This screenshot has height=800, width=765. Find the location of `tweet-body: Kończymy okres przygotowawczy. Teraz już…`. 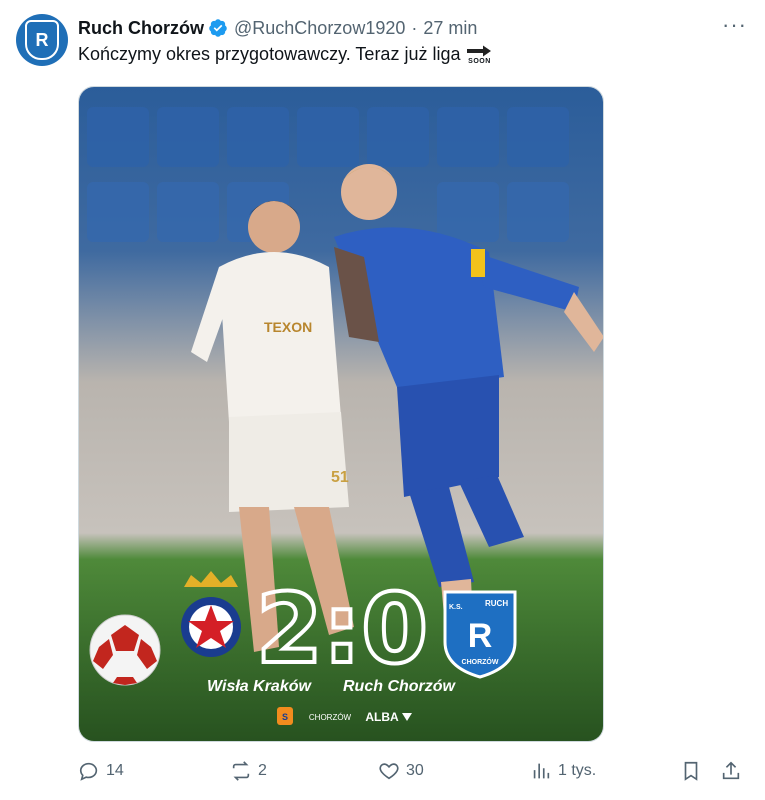

tweet-body: Kończymy okres przygotowawczy. Teraz już… is located at coordinates (269, 54).